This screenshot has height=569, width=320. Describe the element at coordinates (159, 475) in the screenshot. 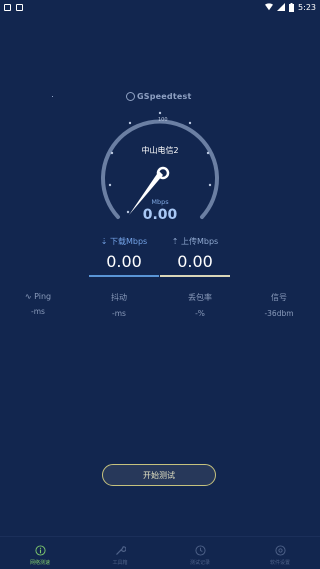

I see `start-test-button: 开始测试` at that location.